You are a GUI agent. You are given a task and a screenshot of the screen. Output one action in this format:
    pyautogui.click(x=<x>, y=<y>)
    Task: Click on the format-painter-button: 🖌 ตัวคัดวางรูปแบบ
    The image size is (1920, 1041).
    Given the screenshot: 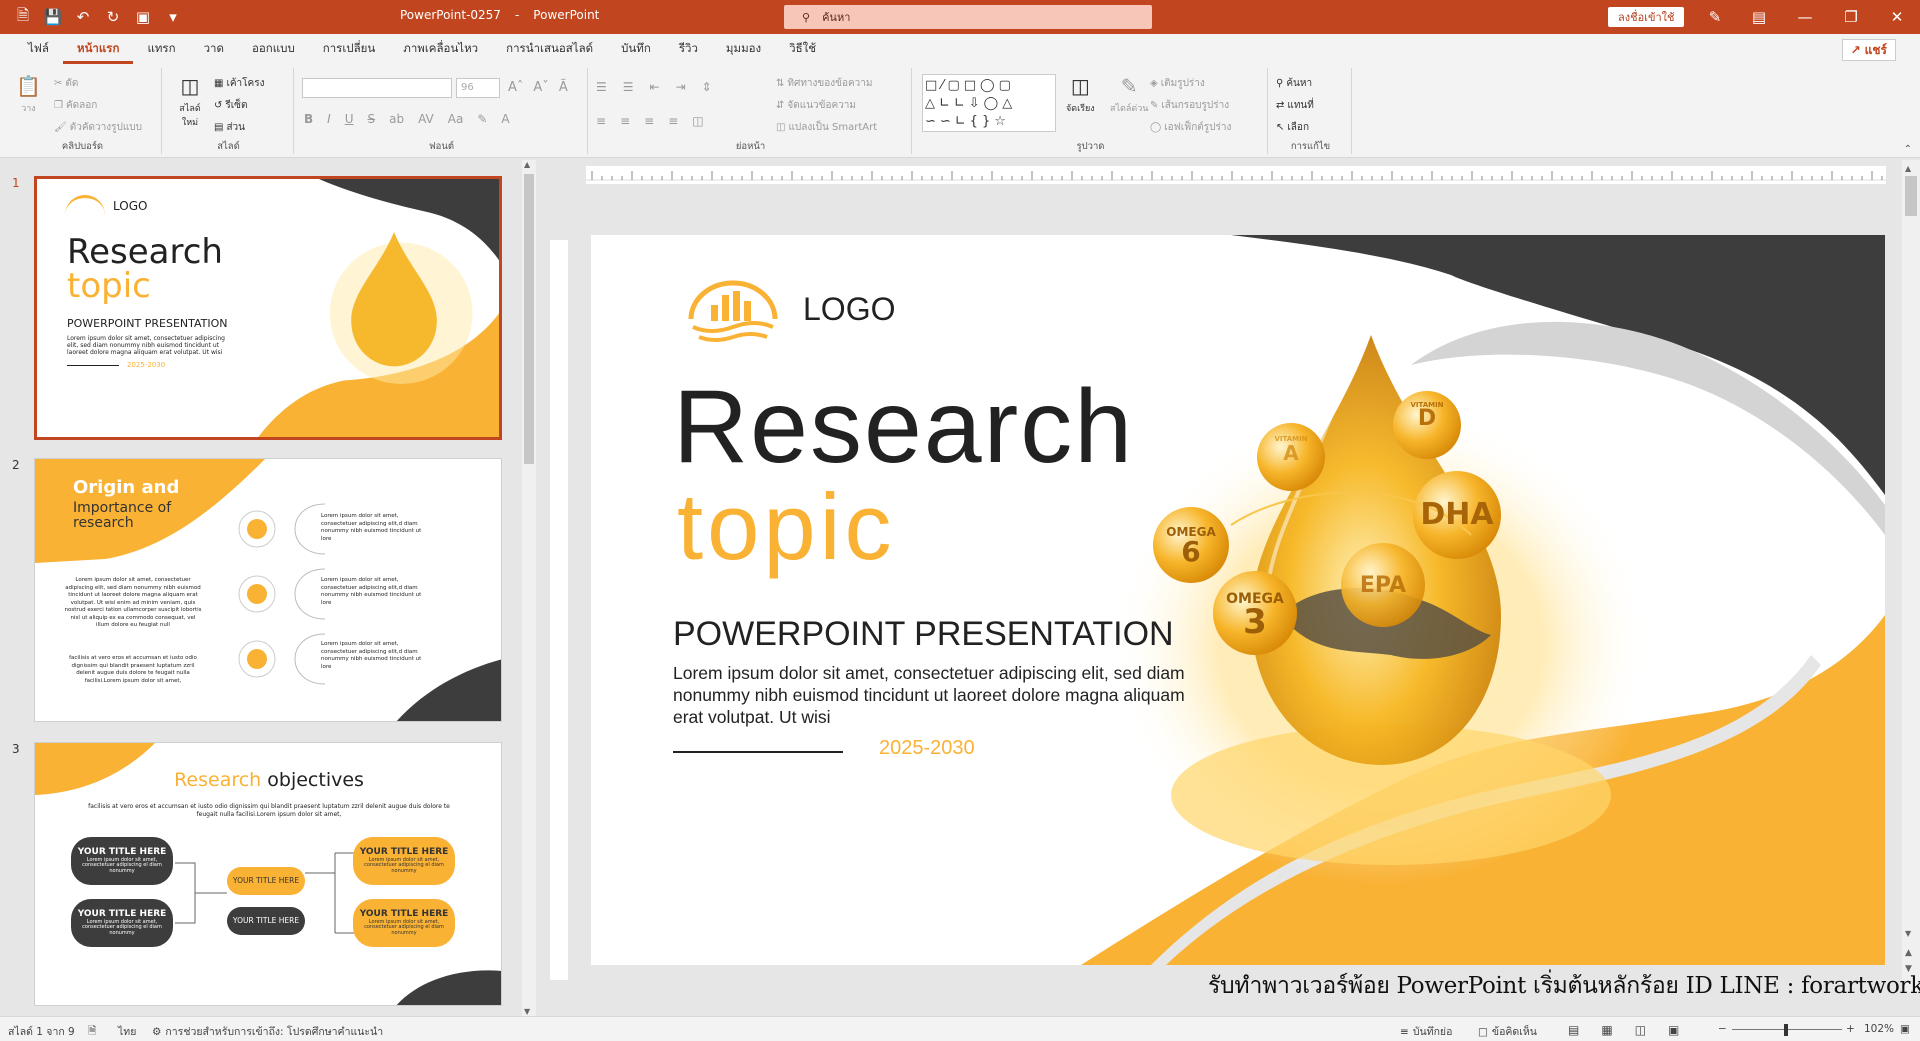 What is the action you would take?
    pyautogui.click(x=98, y=127)
    